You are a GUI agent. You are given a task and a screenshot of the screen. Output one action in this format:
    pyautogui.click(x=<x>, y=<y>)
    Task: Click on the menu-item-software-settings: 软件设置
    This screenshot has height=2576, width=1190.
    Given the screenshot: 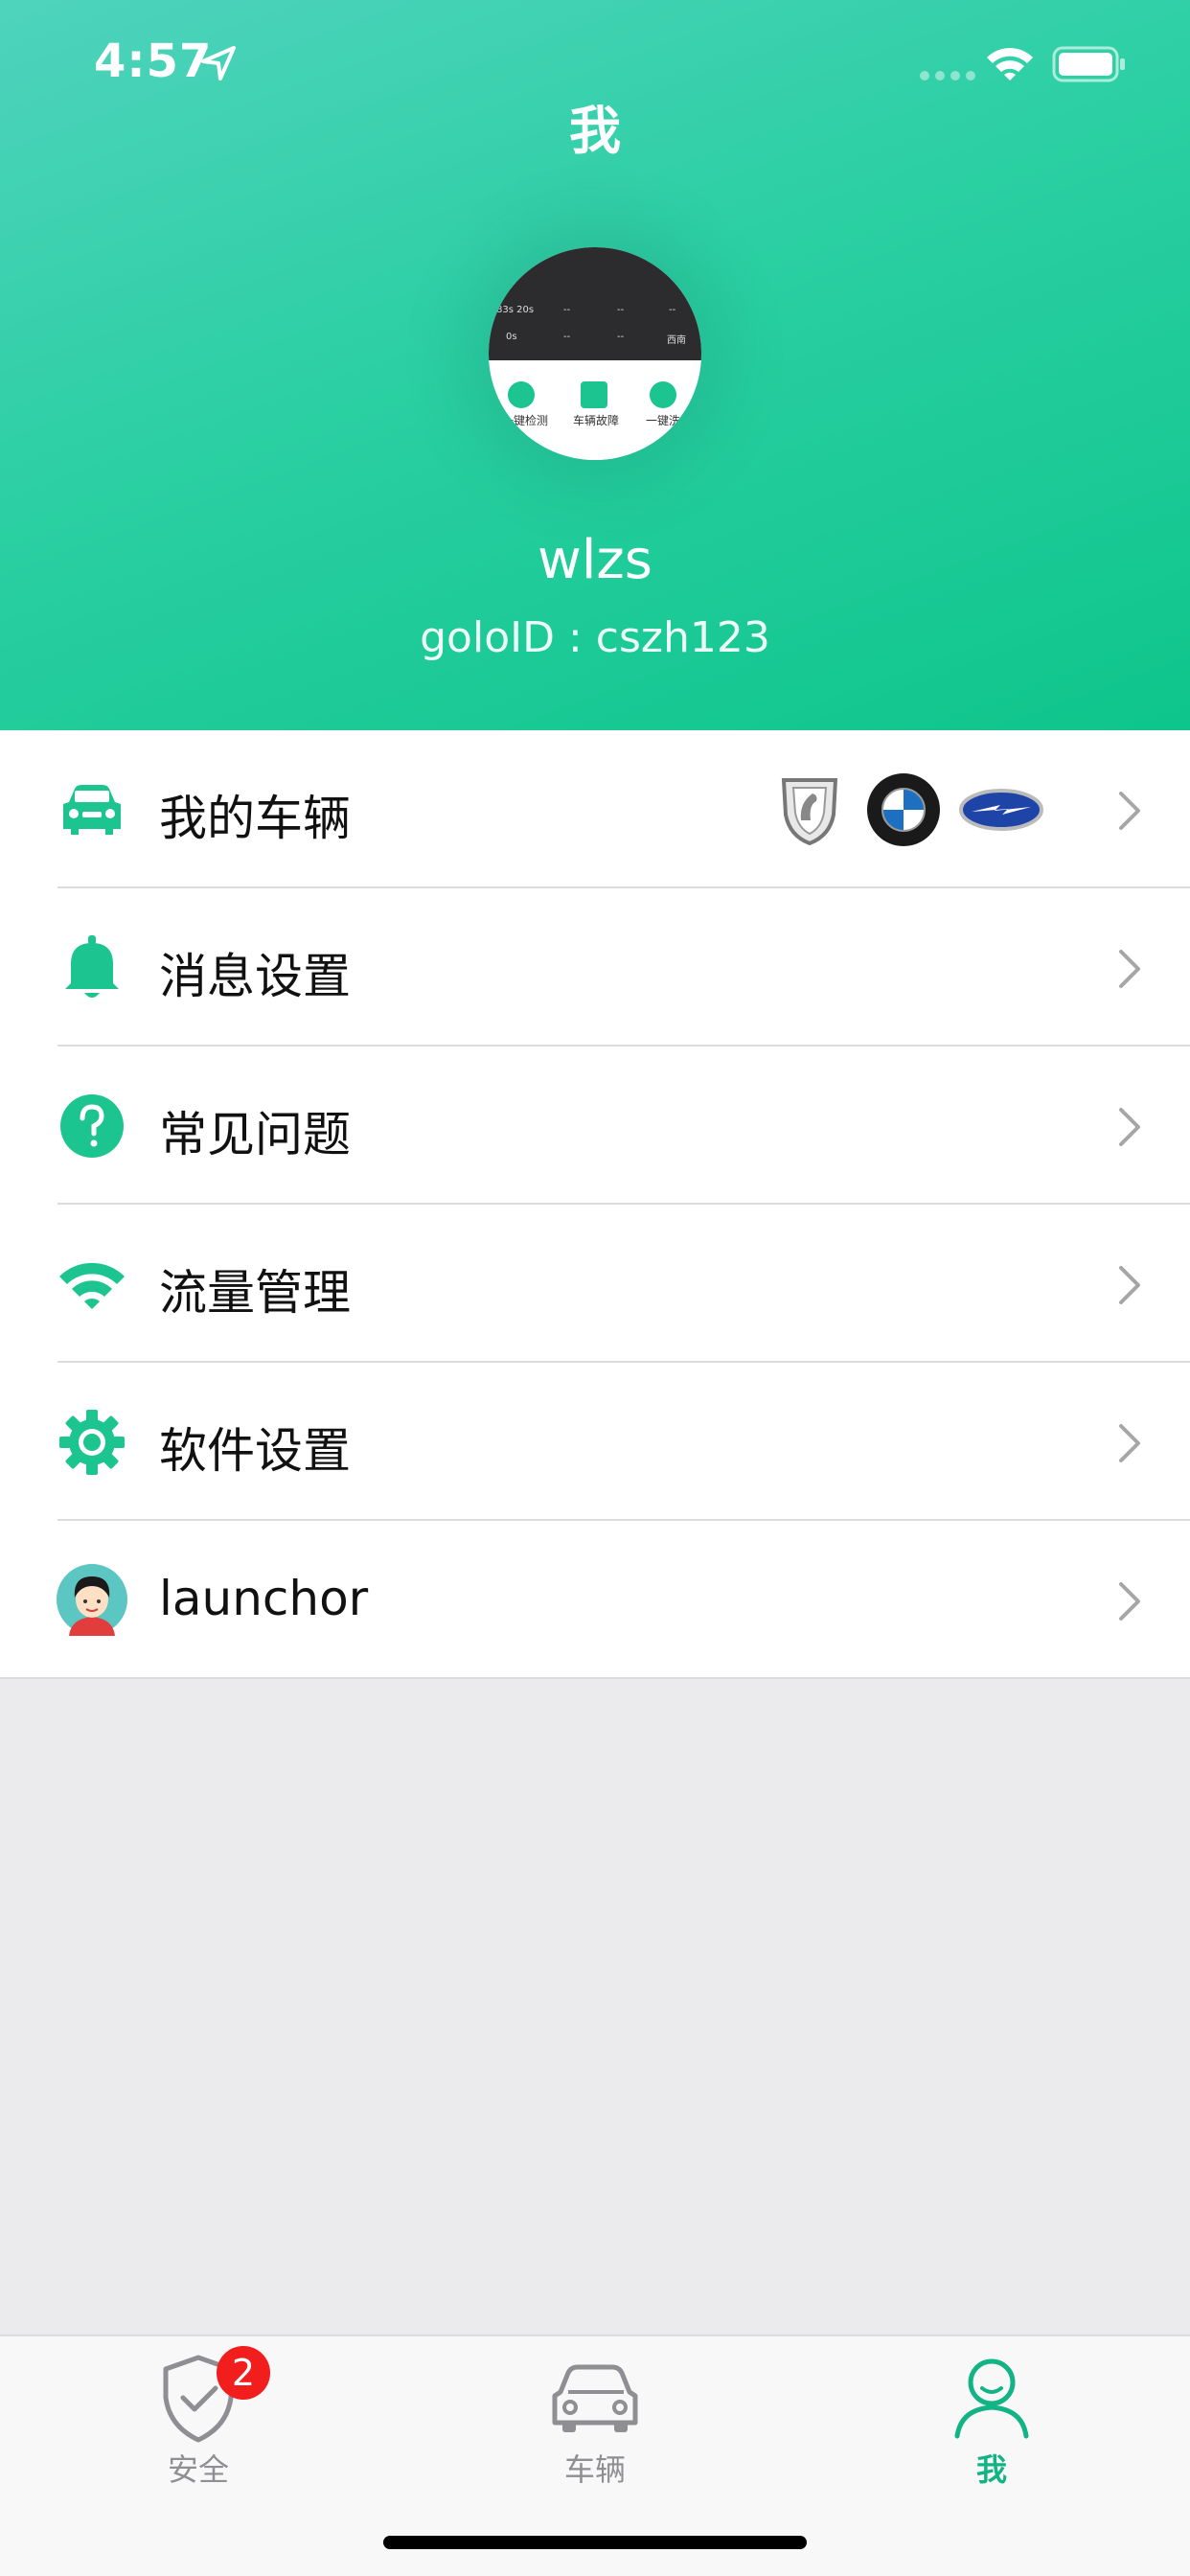 What is the action you would take?
    pyautogui.click(x=595, y=1442)
    